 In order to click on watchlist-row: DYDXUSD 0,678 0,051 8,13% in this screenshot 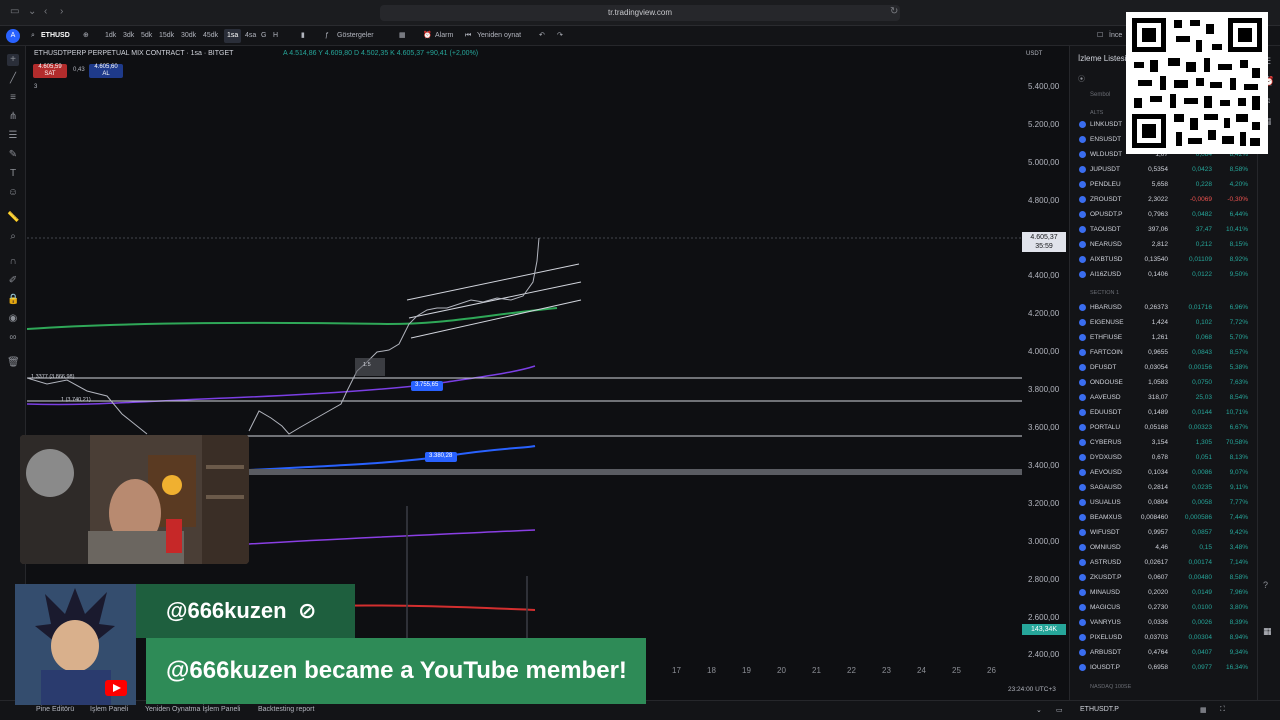, I will do `click(1164, 457)`.